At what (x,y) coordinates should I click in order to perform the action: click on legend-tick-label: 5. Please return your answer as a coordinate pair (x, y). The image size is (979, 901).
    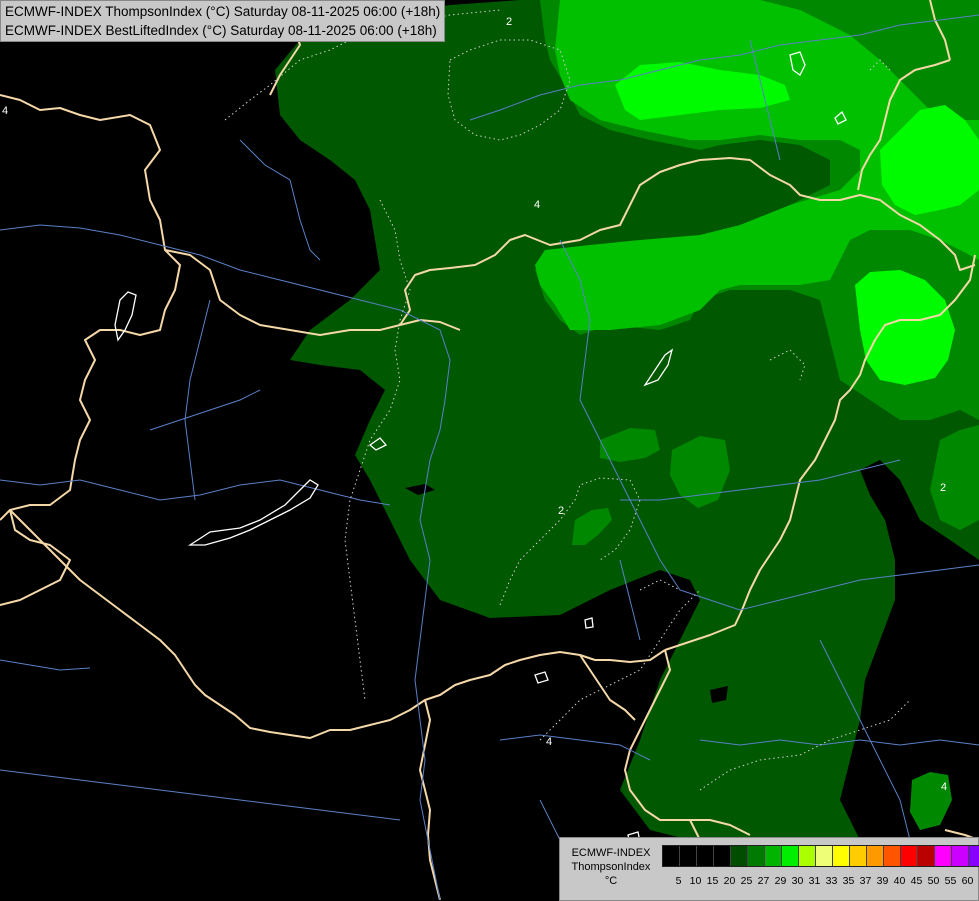
    Looking at the image, I should click on (678, 881).